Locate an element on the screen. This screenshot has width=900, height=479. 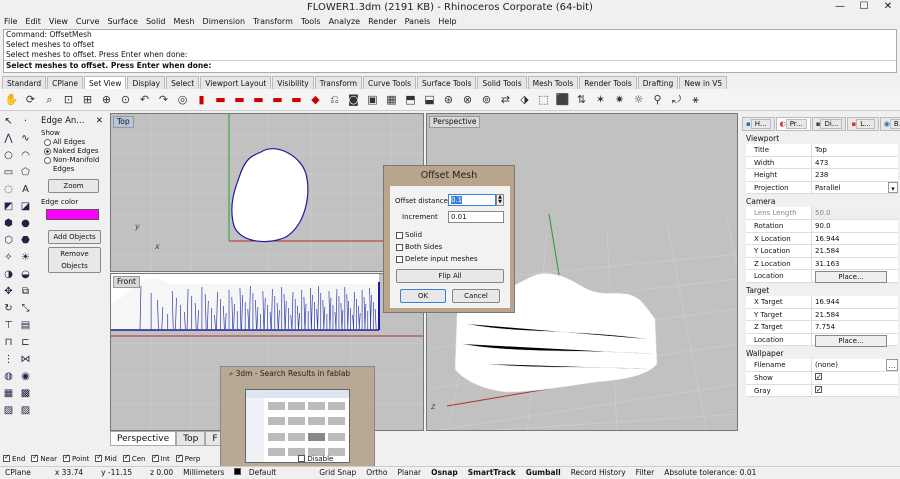
target-icon: ⊛ is located at coordinates (448, 99).